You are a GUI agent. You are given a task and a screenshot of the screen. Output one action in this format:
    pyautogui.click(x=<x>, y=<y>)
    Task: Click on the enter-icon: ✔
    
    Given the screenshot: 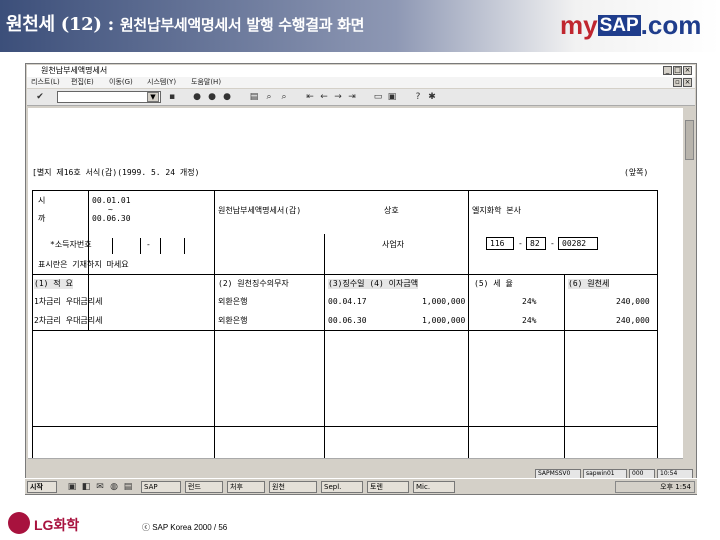 What is the action you would take?
    pyautogui.click(x=40, y=97)
    